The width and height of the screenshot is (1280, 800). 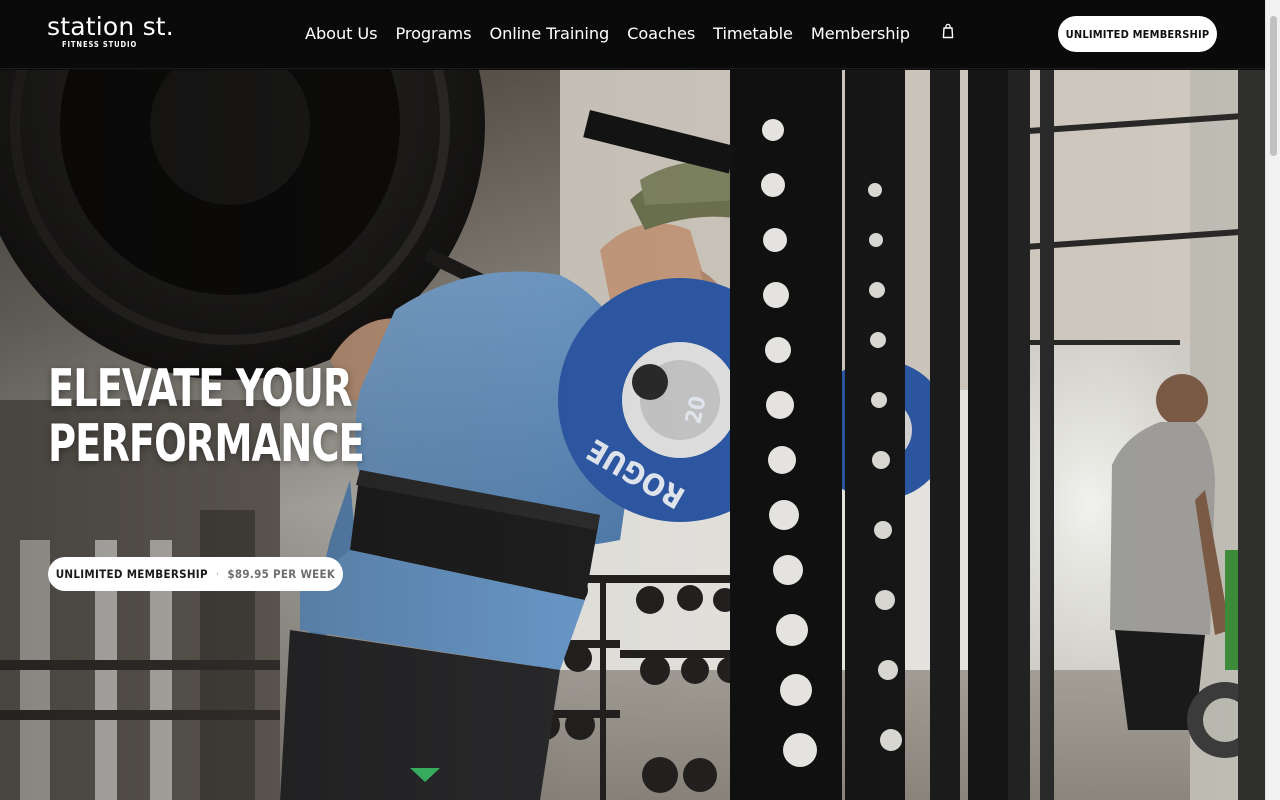 I want to click on shopping-bag-icon, so click(x=948, y=31).